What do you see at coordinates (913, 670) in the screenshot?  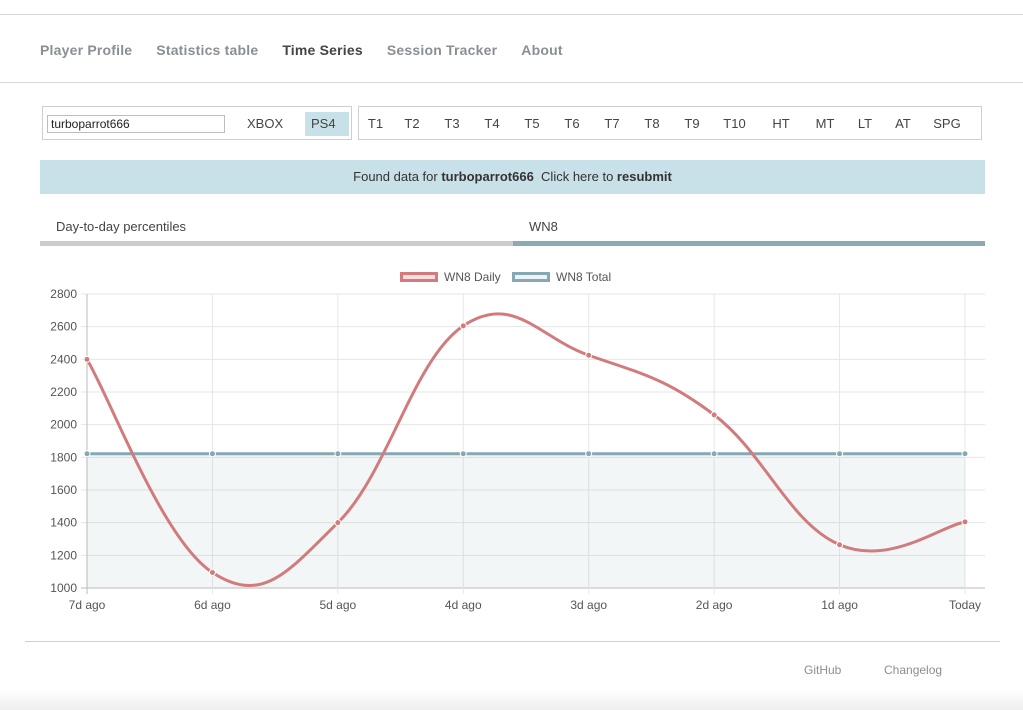 I see `changelog-link: Changelog` at bounding box center [913, 670].